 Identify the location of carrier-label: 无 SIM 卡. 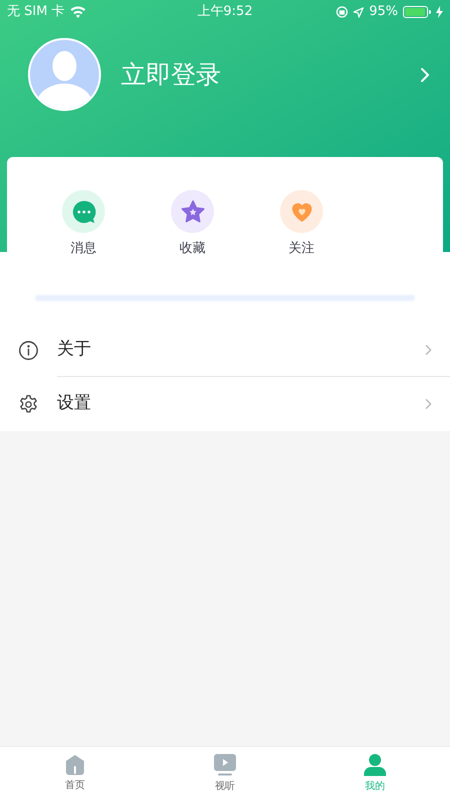
(36, 12).